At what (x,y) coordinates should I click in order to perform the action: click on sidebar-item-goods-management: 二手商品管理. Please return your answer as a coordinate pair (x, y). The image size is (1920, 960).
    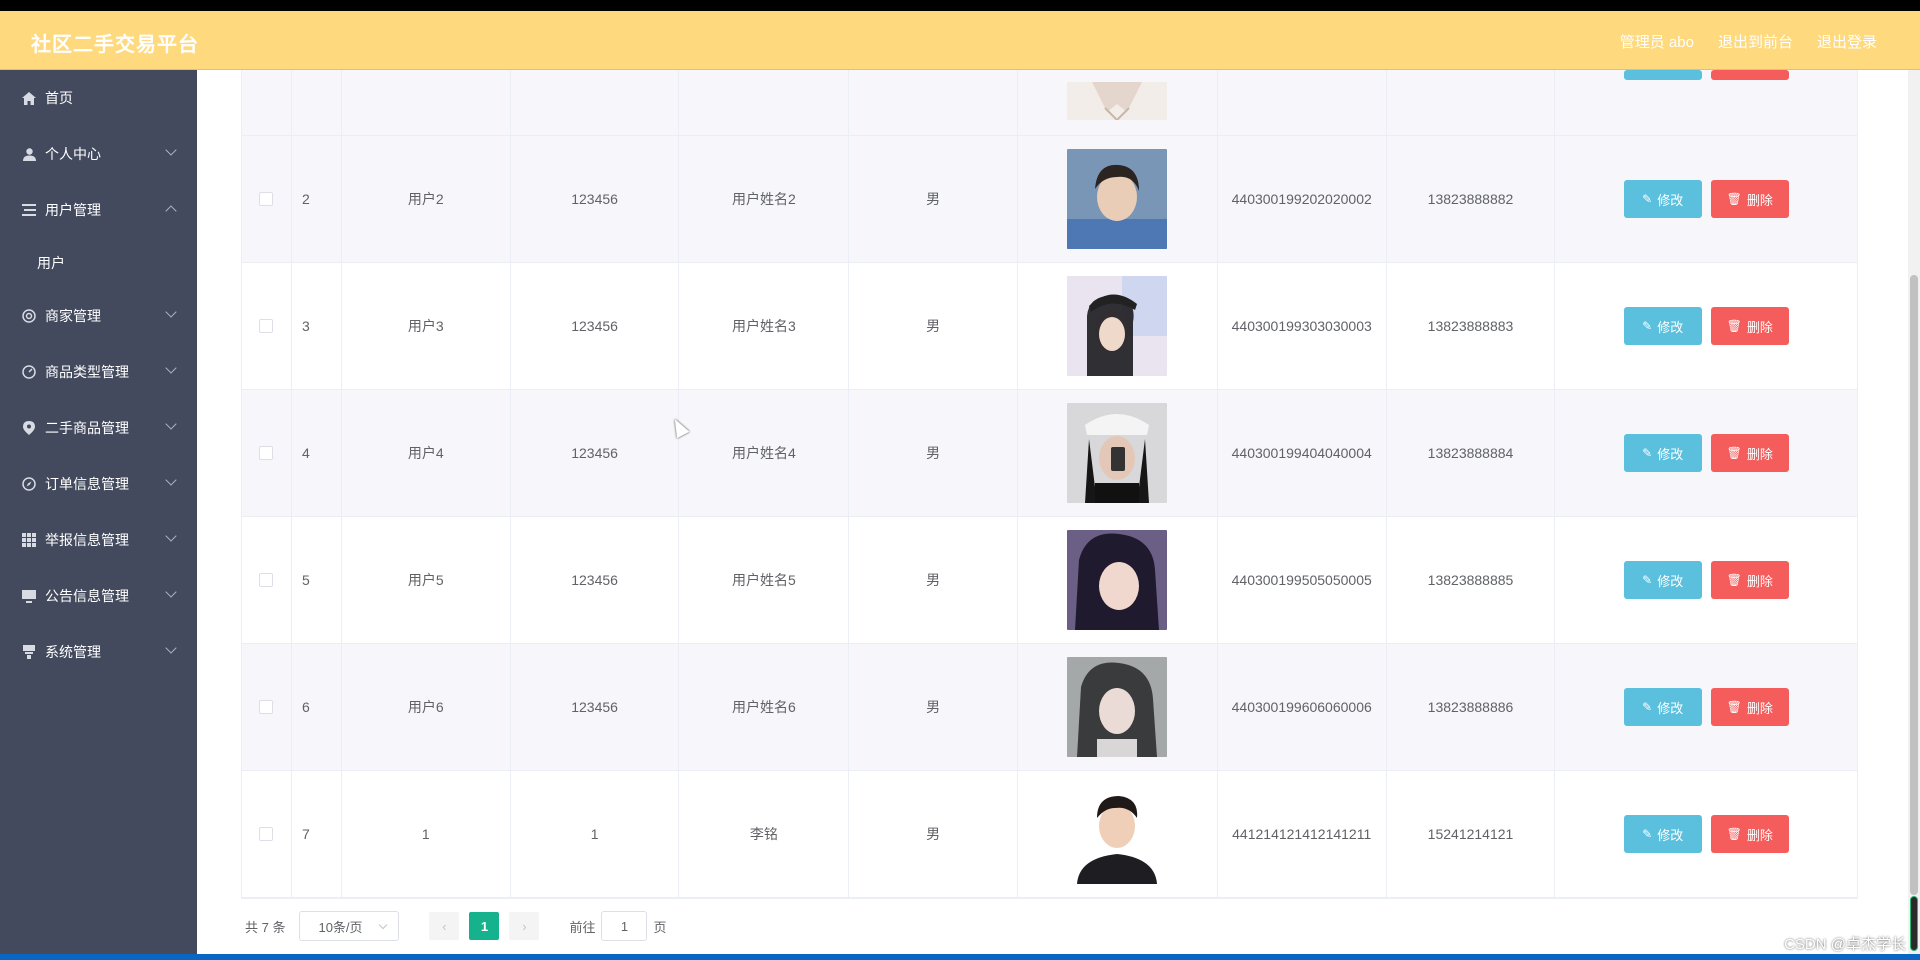
    Looking at the image, I should click on (98, 428).